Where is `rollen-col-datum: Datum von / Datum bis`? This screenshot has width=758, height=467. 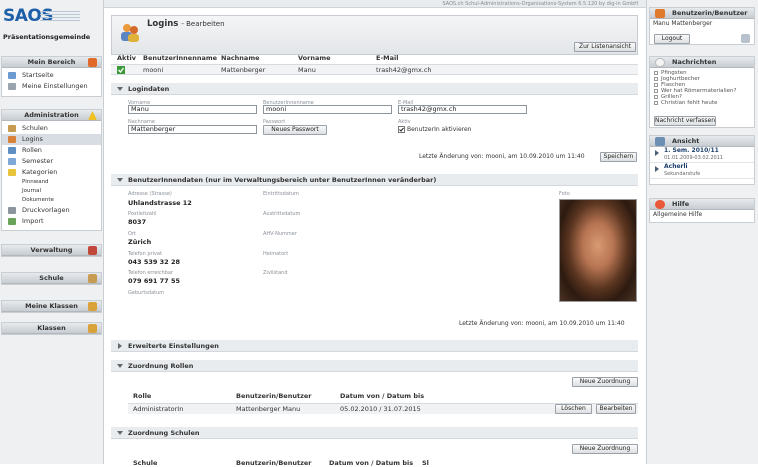 rollen-col-datum: Datum von / Datum bis is located at coordinates (382, 396).